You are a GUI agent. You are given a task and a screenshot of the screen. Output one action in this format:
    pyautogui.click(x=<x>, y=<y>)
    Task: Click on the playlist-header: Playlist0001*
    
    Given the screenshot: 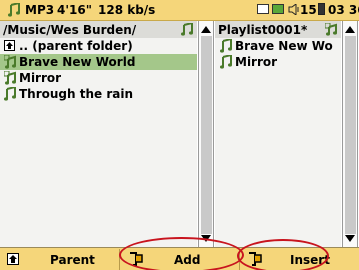 What is the action you would take?
    pyautogui.click(x=278, y=29)
    